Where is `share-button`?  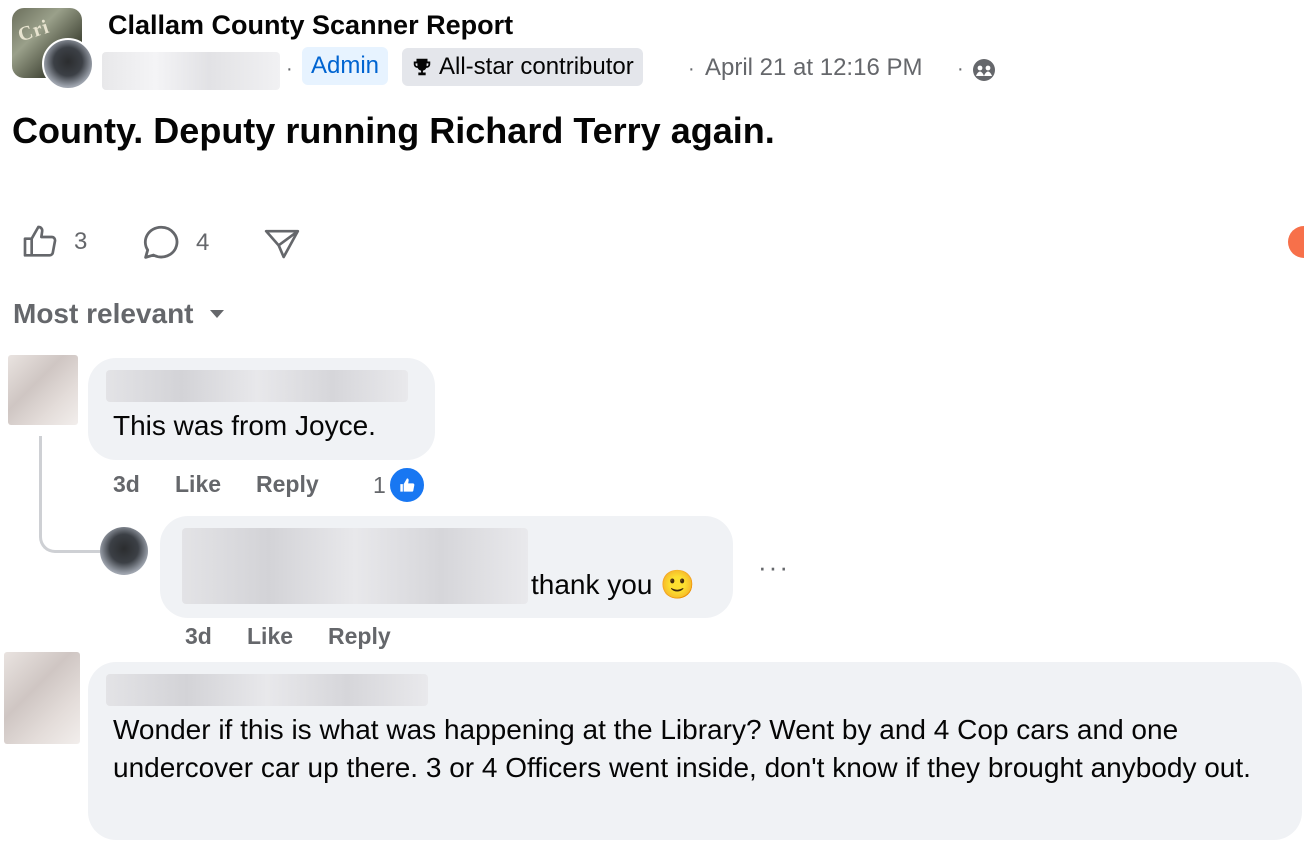 share-button is located at coordinates (282, 242).